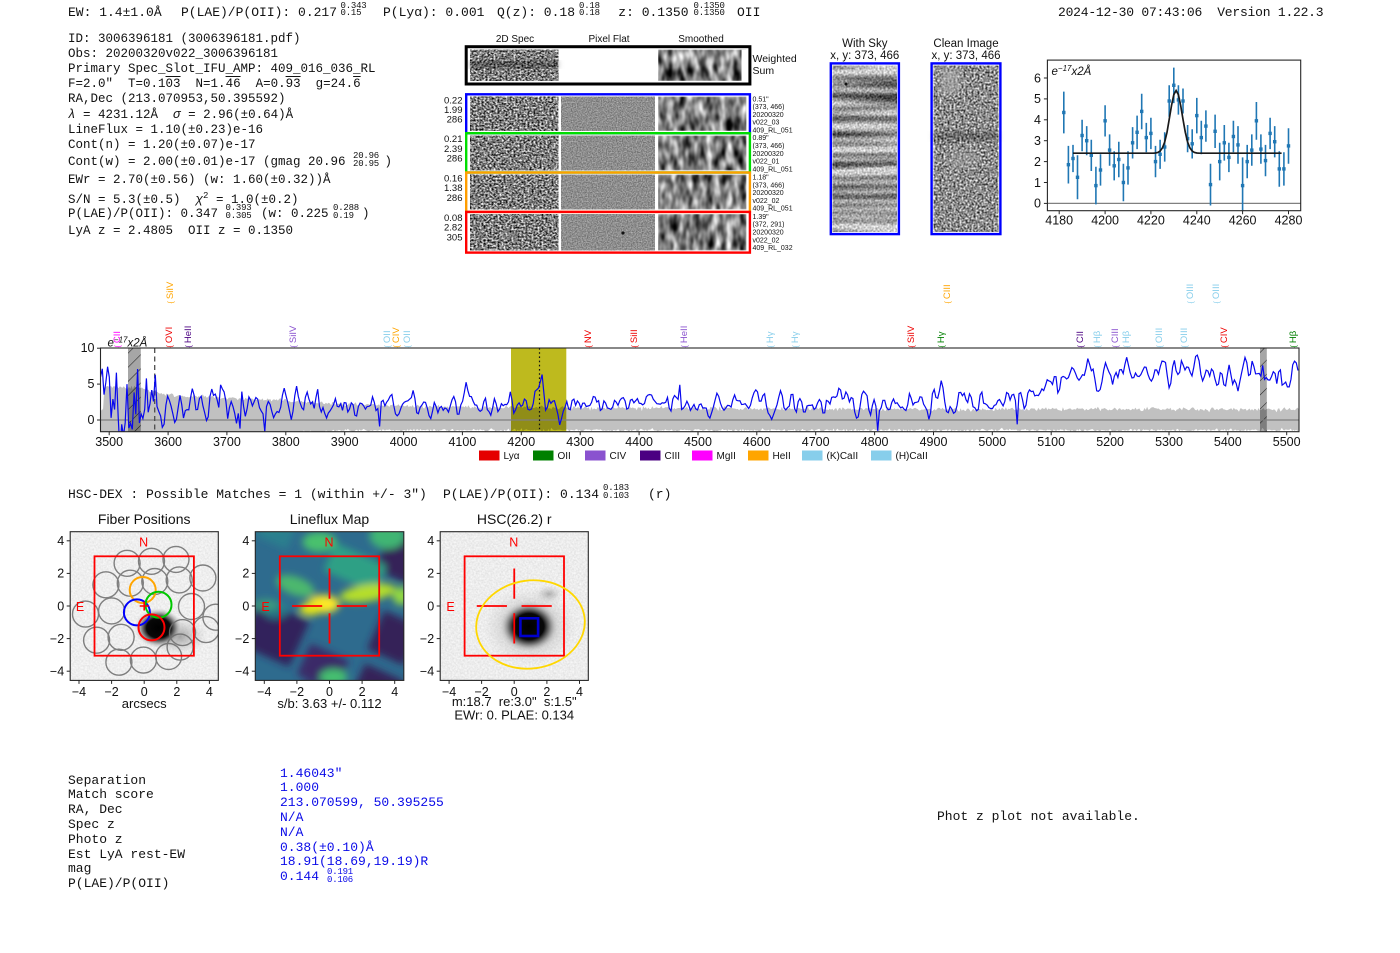 This screenshot has height=953, width=1400. What do you see at coordinates (514, 519) in the screenshot?
I see `svg-text: HSC(26.2) r` at bounding box center [514, 519].